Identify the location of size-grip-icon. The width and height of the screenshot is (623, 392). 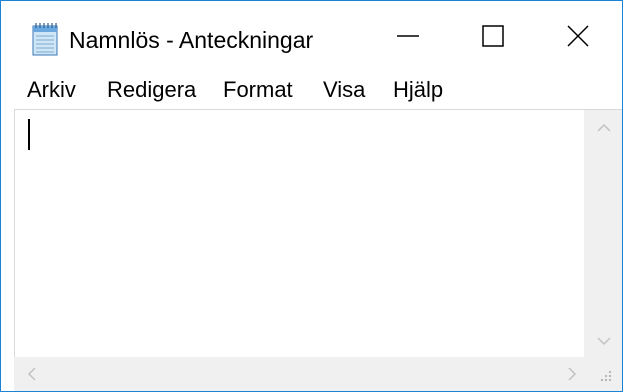
(605, 376).